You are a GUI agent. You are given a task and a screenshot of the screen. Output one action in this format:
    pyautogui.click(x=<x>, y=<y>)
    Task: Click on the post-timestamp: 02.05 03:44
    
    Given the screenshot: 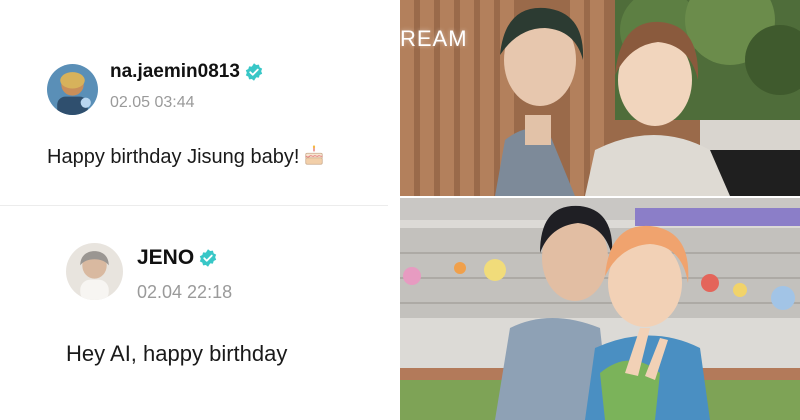 What is the action you would take?
    pyautogui.click(x=152, y=102)
    